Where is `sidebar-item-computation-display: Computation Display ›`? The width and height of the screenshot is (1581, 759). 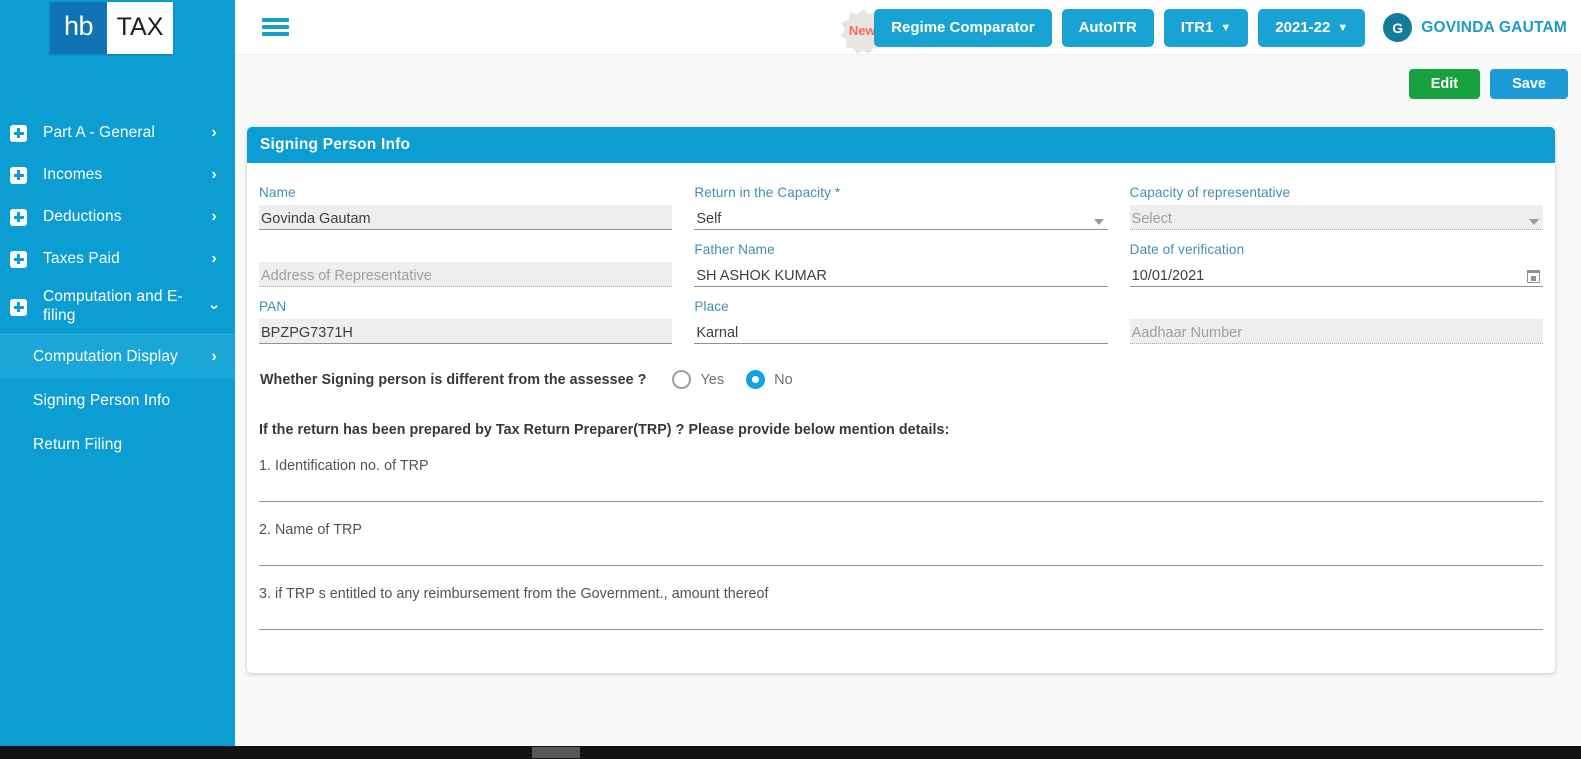 sidebar-item-computation-display: Computation Display › is located at coordinates (117, 357).